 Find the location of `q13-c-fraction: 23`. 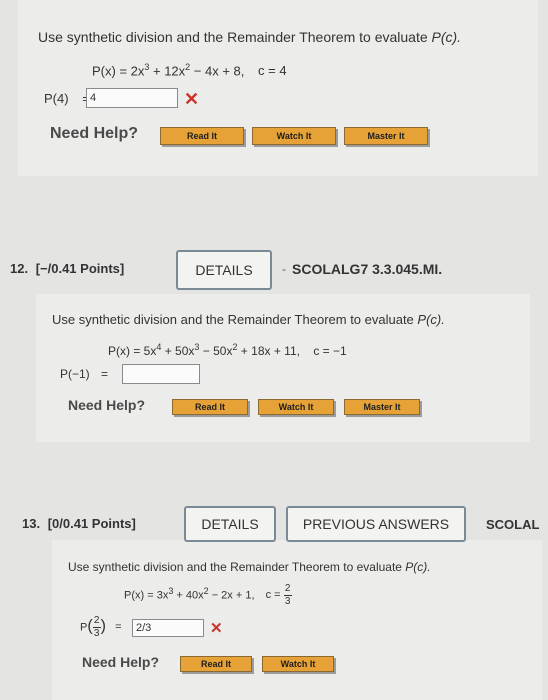

q13-c-fraction: 23 is located at coordinates (287, 595).